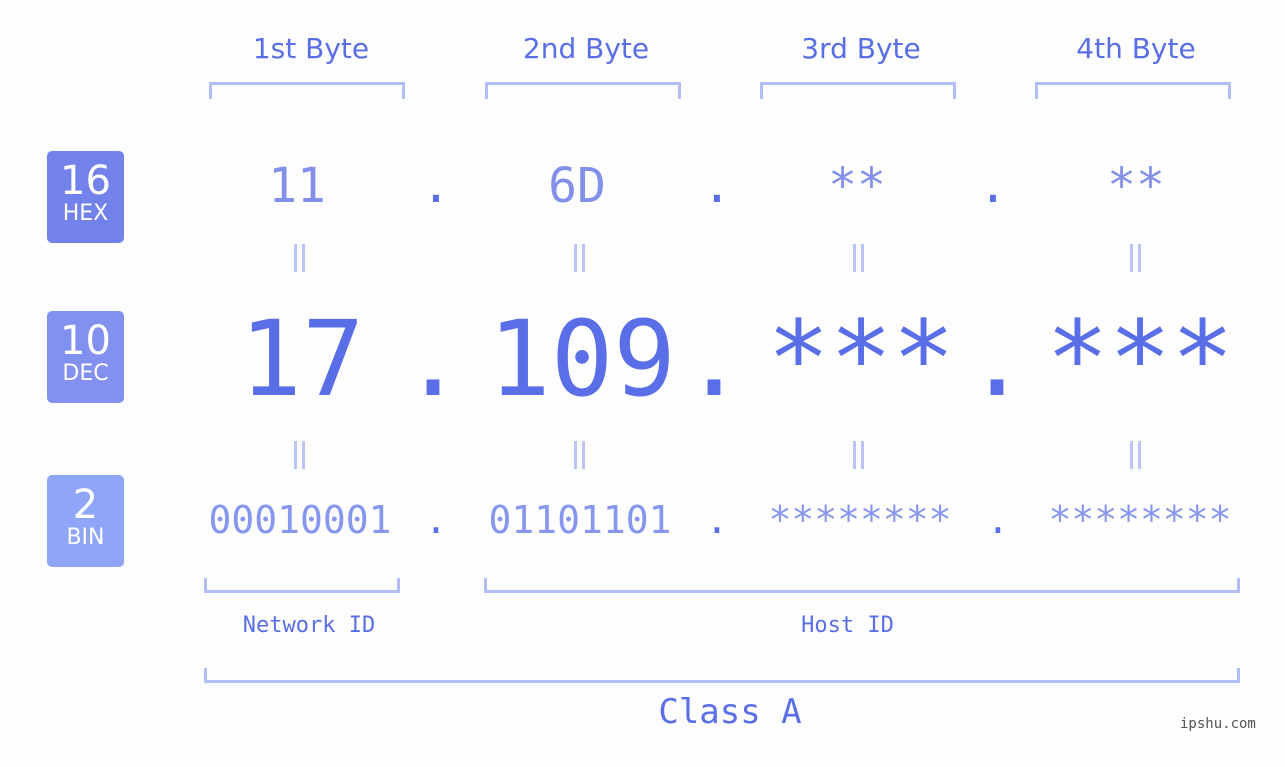 The height and width of the screenshot is (767, 1285). I want to click on header-byte-1: 1st Byte, so click(311, 48).